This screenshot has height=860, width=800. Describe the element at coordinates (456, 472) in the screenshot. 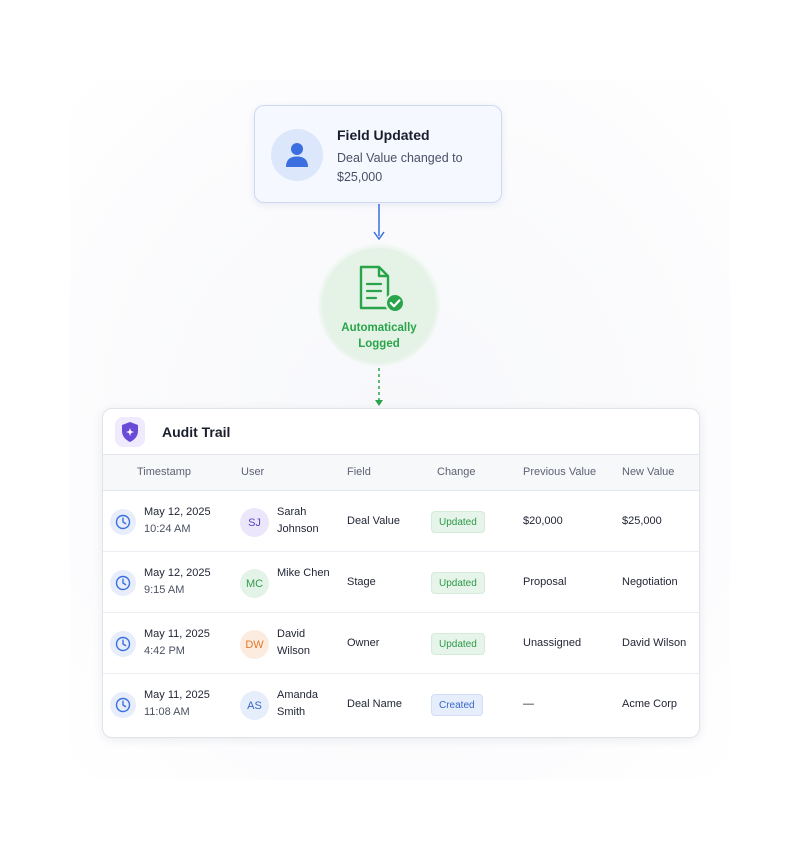

I see `col-change: Change` at that location.